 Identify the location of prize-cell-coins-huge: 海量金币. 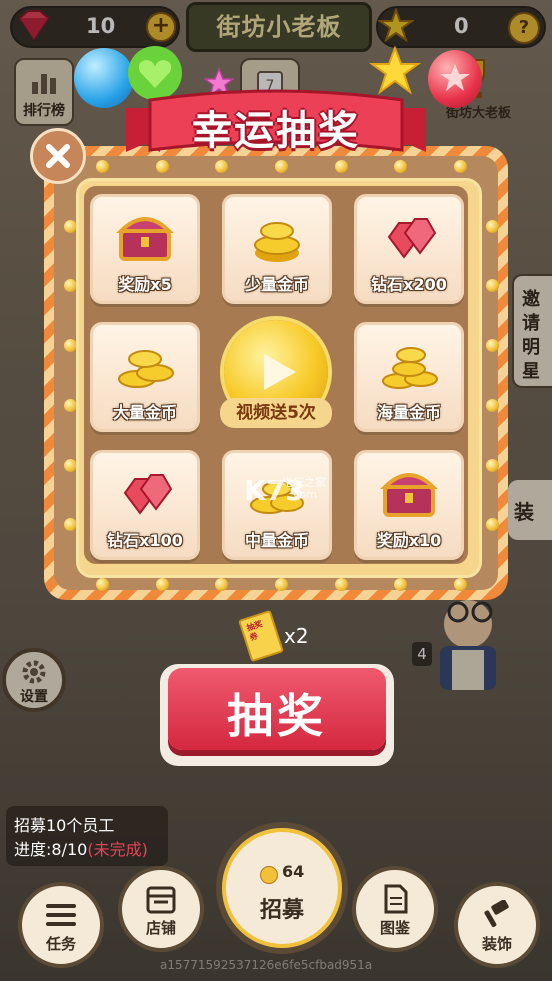
(409, 377).